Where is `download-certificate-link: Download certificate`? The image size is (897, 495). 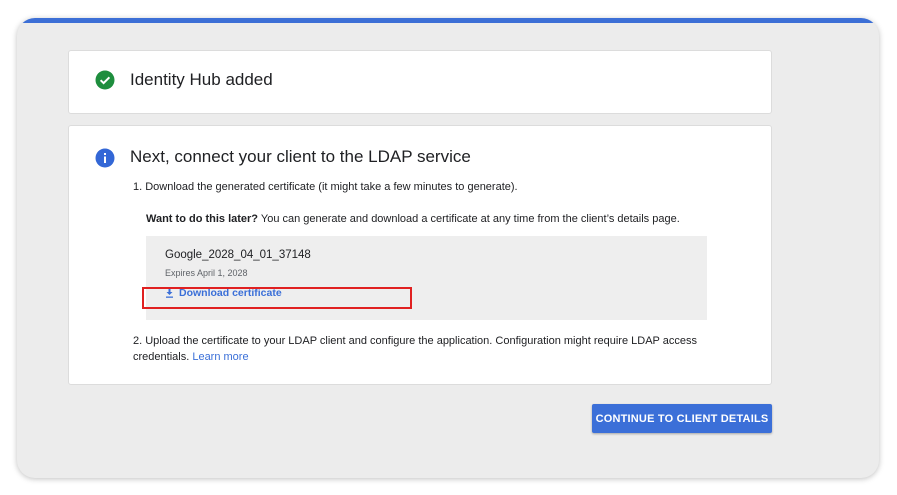 download-certificate-link: Download certificate is located at coordinates (223, 293).